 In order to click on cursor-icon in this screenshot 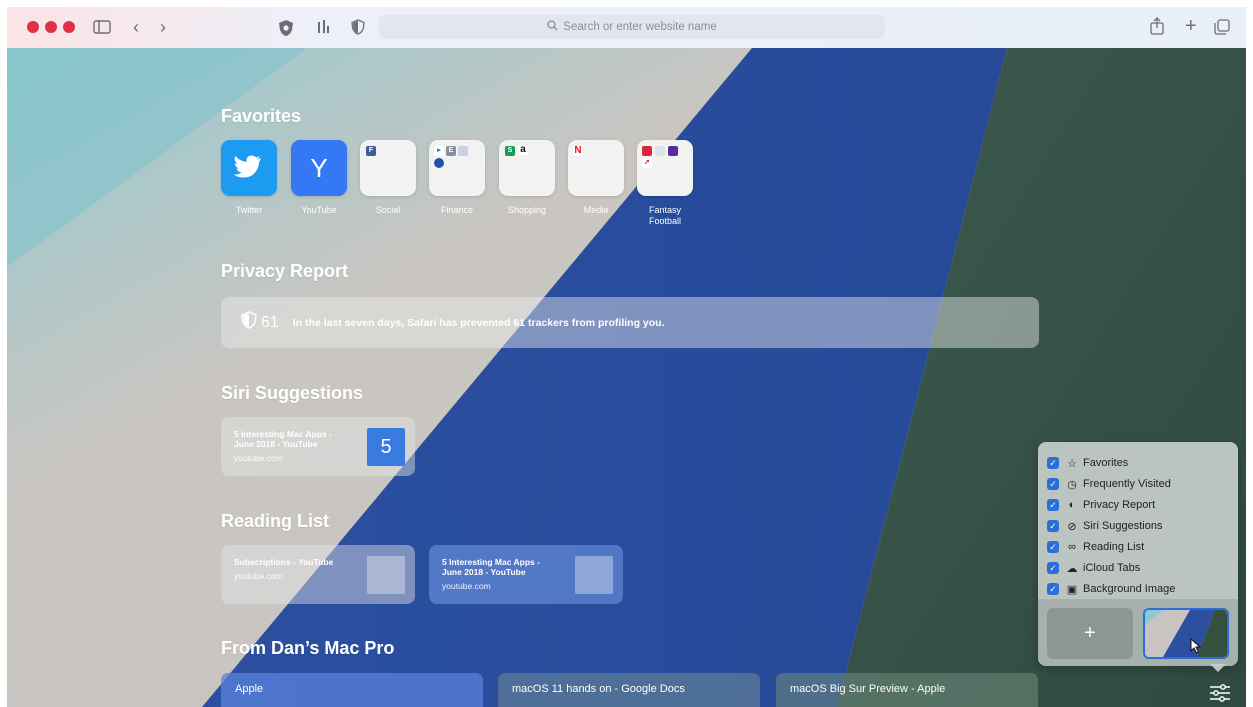, I will do `click(1196, 648)`.